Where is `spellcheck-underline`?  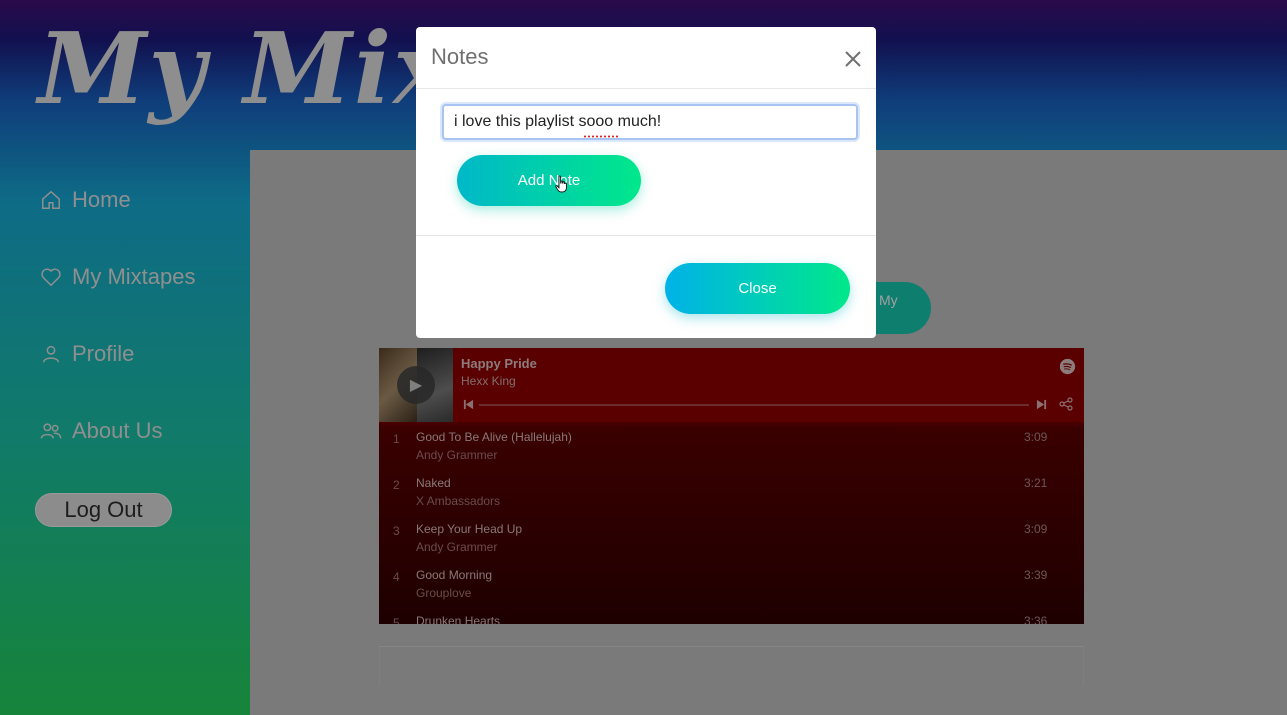
spellcheck-underline is located at coordinates (601, 136).